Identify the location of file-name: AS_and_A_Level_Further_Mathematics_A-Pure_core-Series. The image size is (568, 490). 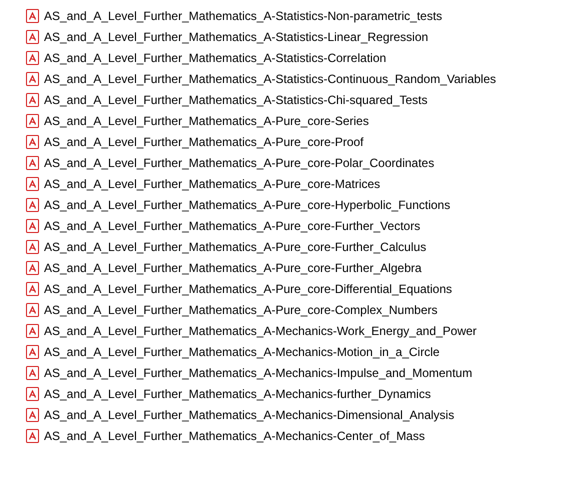
(206, 121).